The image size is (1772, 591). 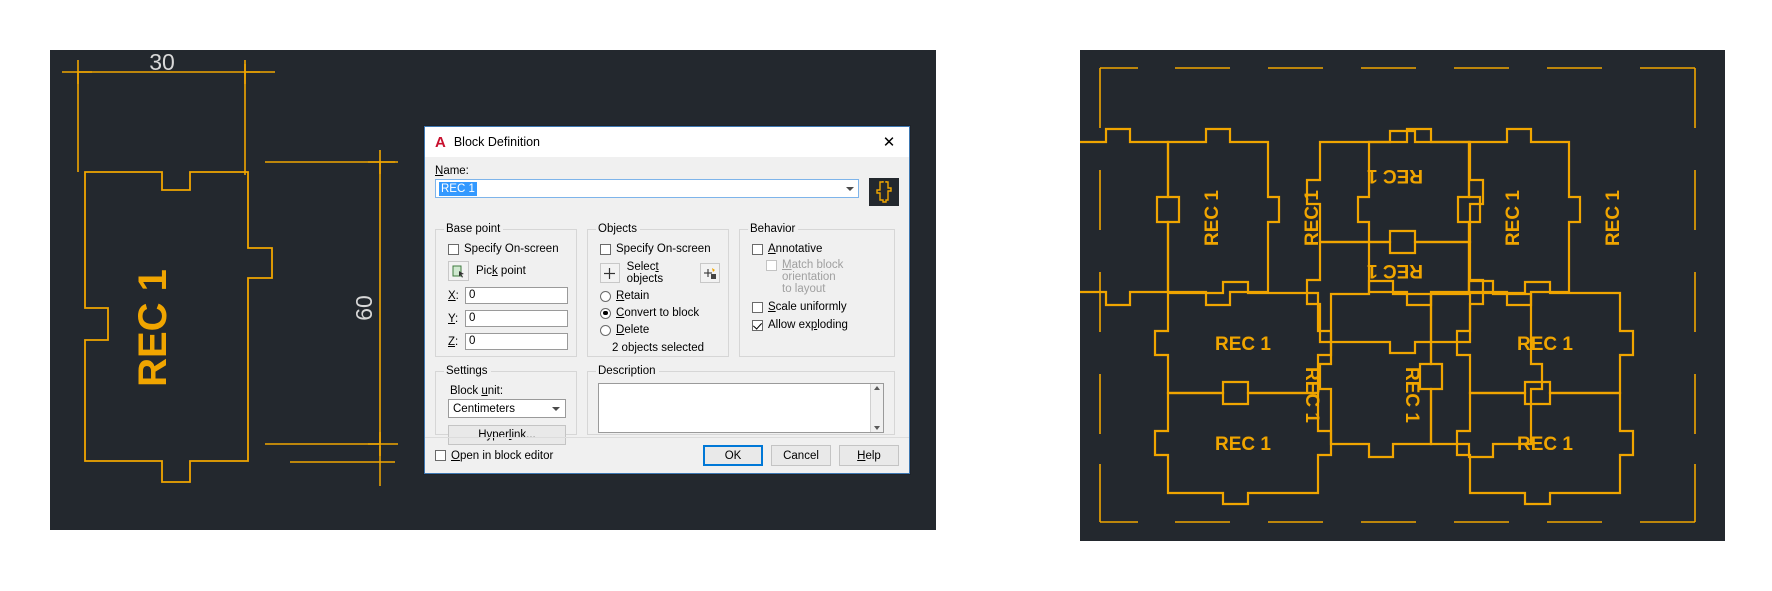 What do you see at coordinates (647, 188) in the screenshot?
I see `block-name-combo: REC 1` at bounding box center [647, 188].